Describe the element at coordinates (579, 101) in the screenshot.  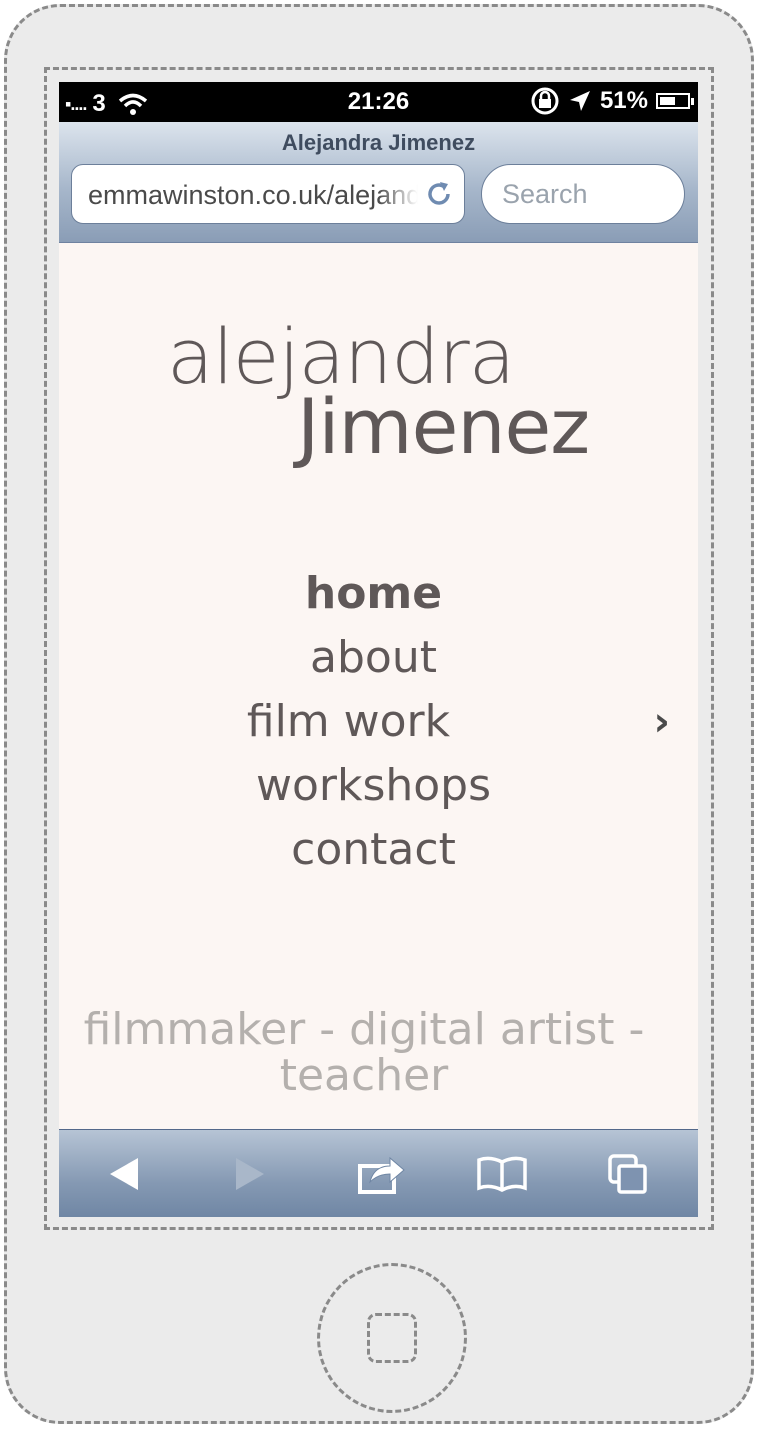
I see `location-arrow-icon` at that location.